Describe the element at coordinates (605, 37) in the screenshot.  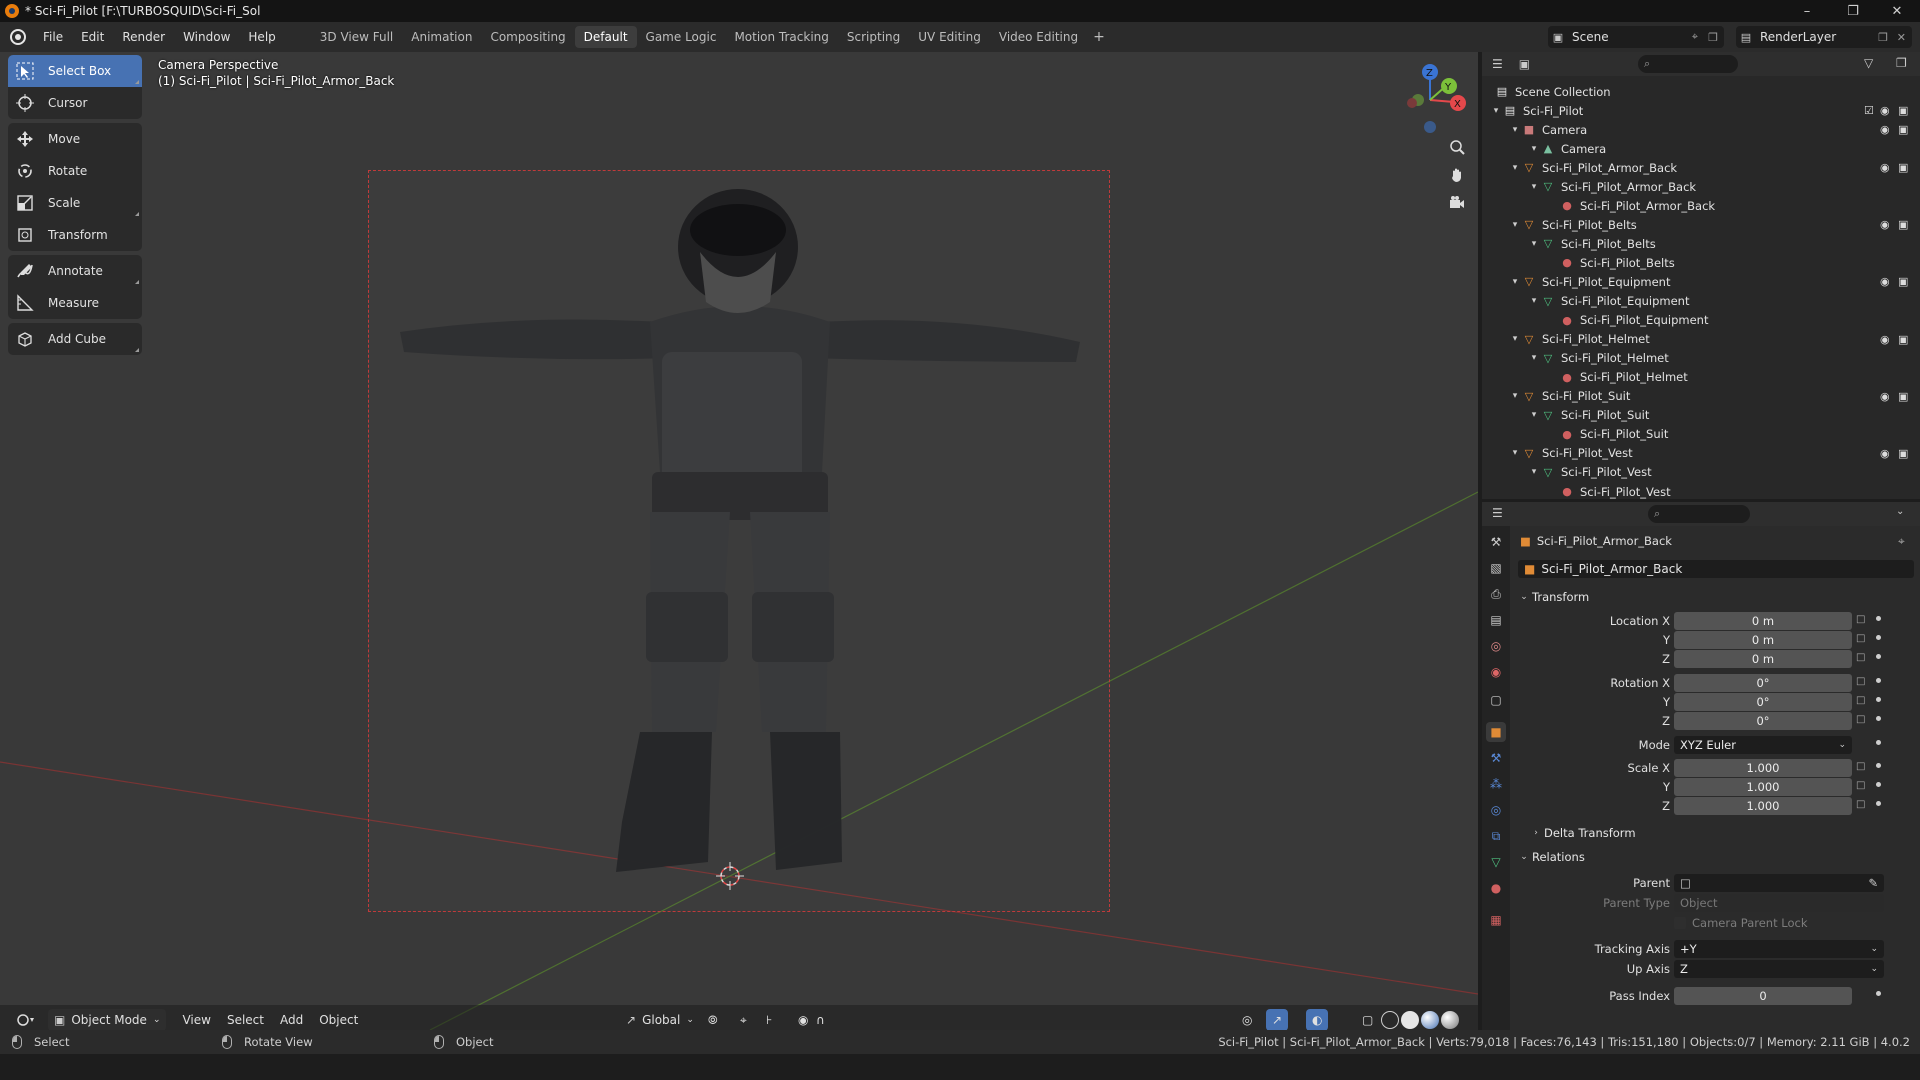
I see `tab-default: Default` at that location.